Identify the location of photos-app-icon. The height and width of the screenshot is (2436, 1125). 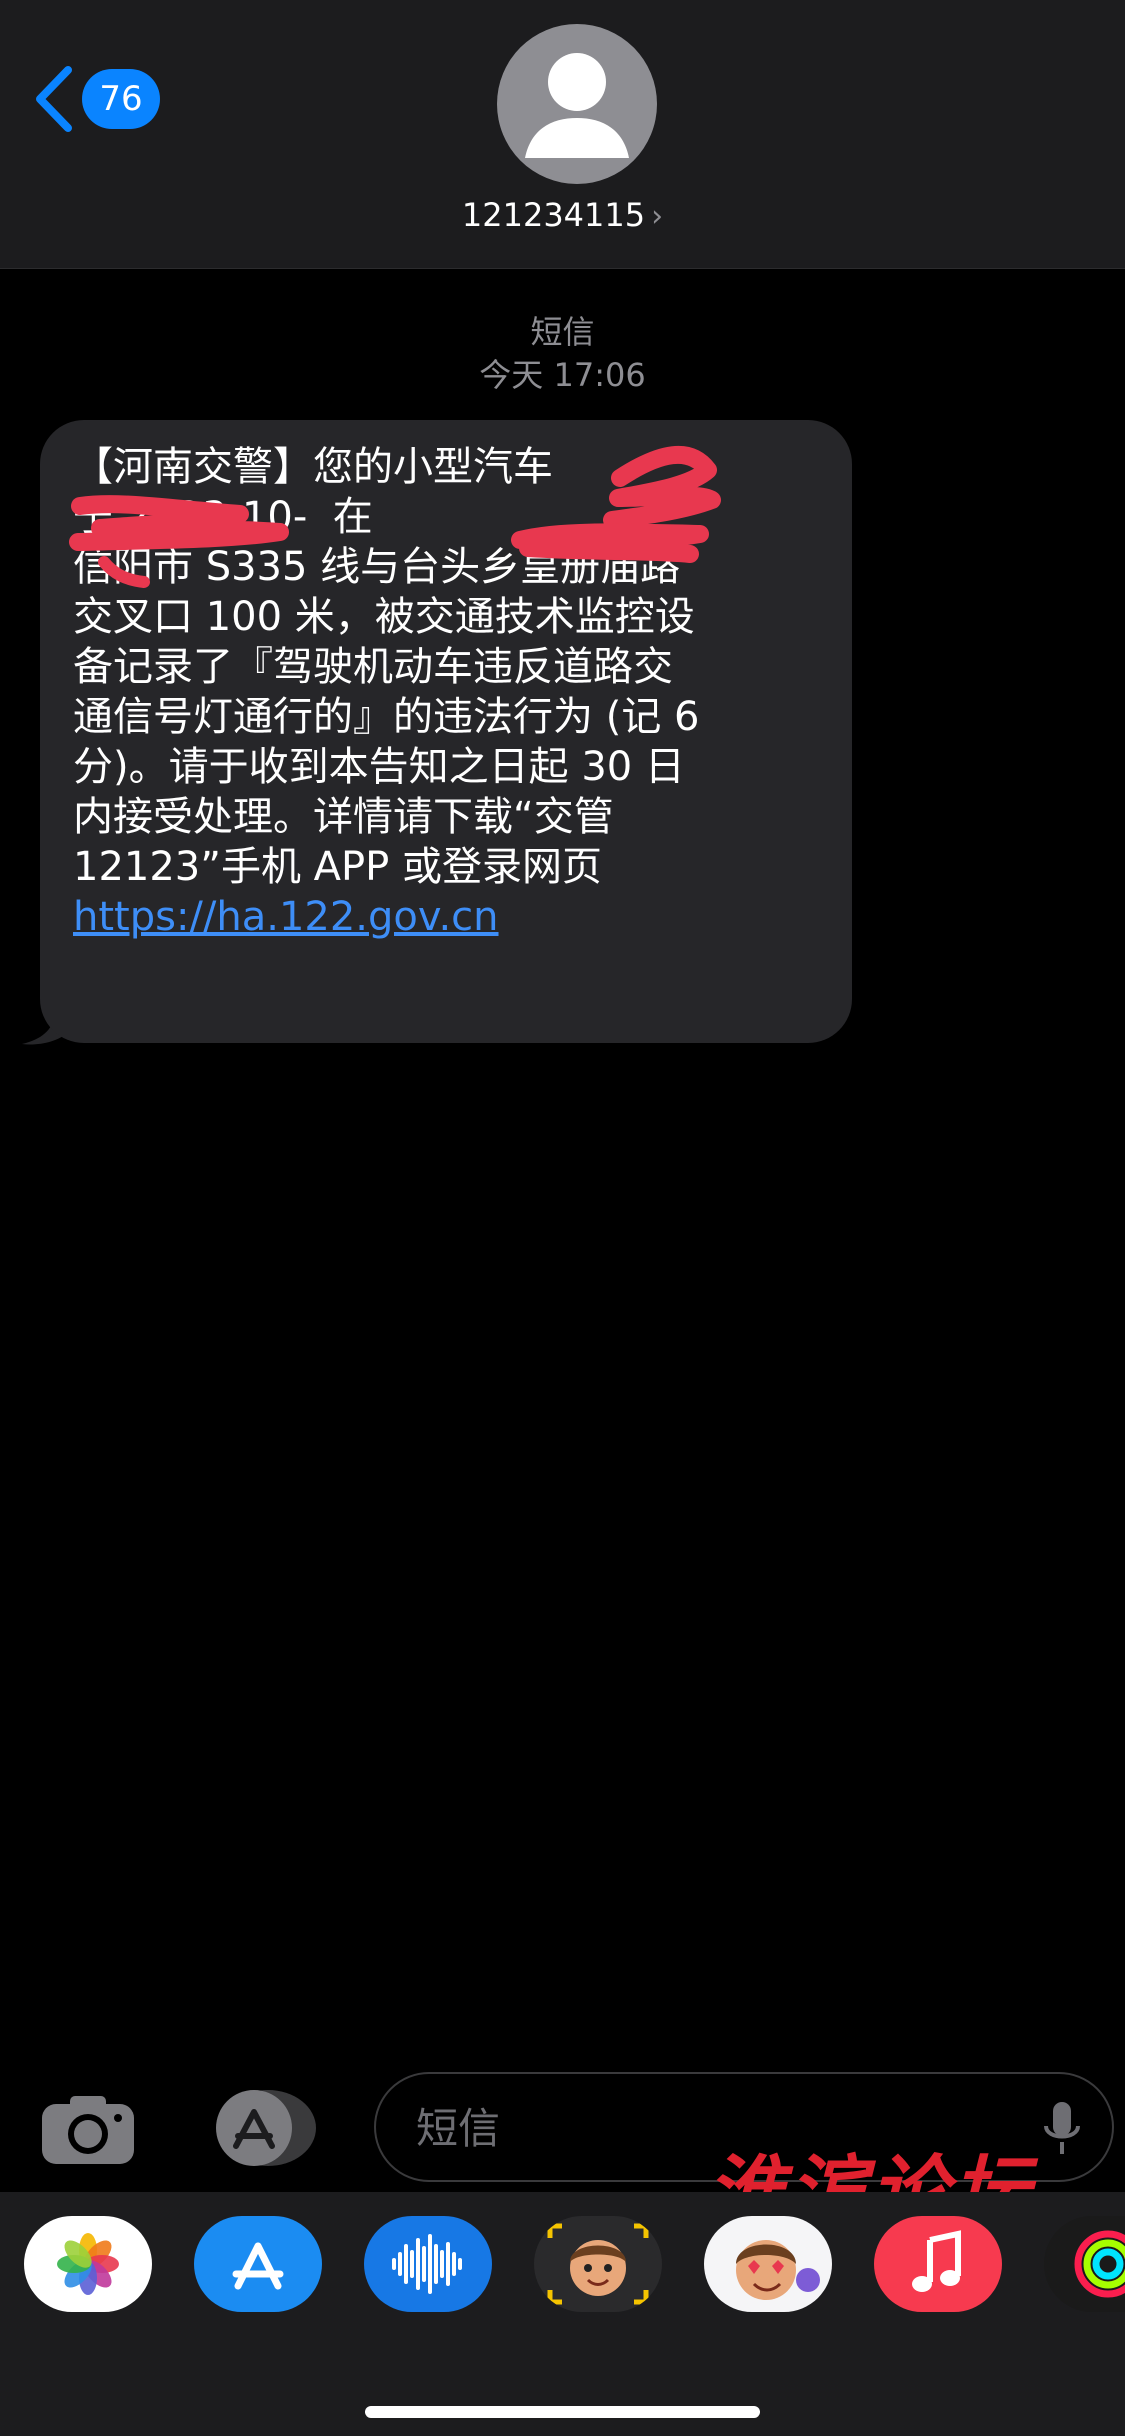
(88, 2264).